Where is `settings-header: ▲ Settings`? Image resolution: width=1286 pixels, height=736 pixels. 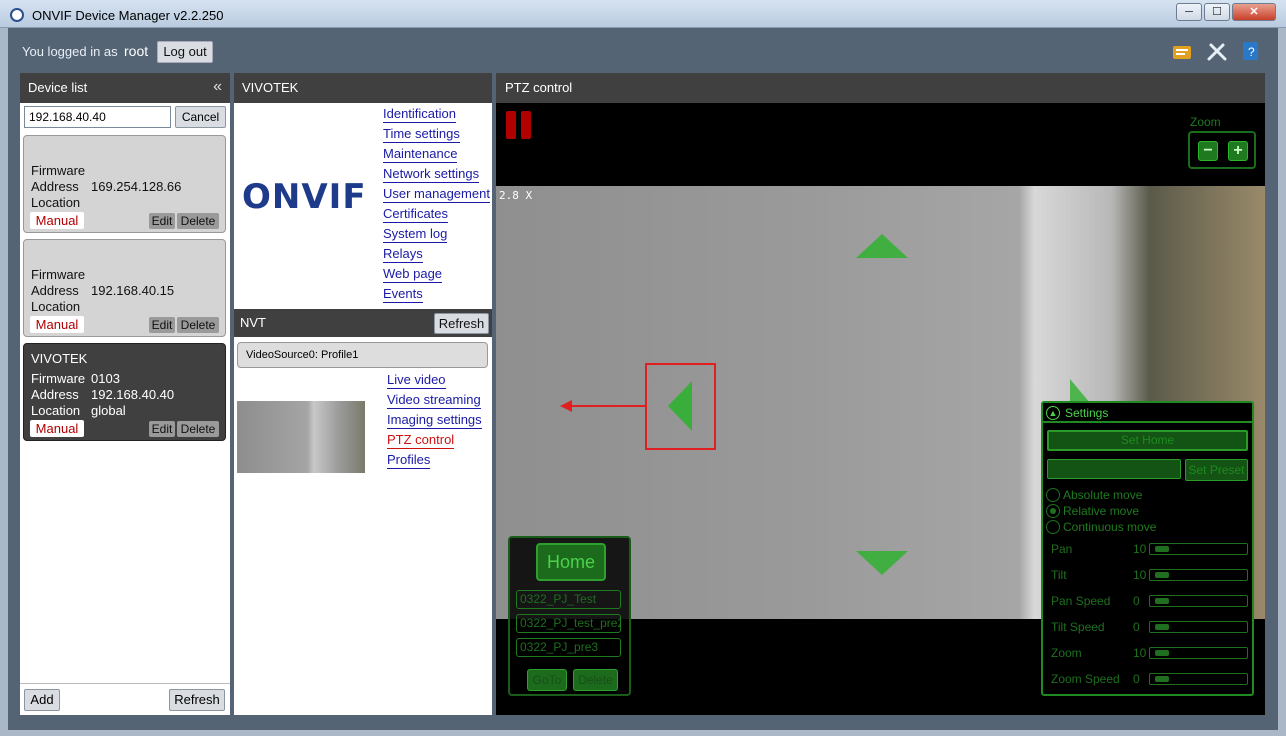
settings-header: ▲ Settings is located at coordinates (1147, 413).